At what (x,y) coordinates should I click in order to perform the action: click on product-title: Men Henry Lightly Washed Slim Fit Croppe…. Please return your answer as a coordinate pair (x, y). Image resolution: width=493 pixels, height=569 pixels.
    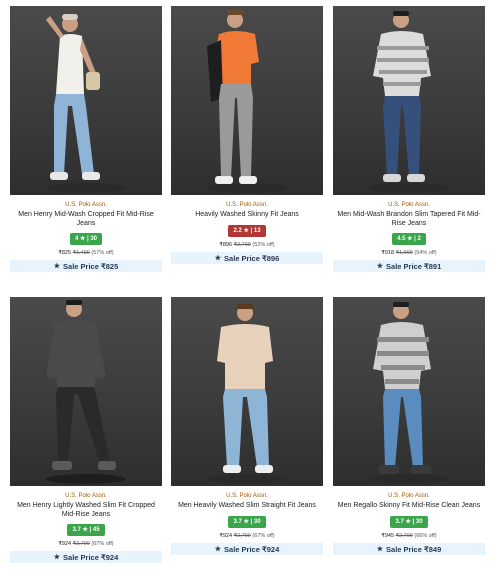
    Looking at the image, I should click on (86, 510).